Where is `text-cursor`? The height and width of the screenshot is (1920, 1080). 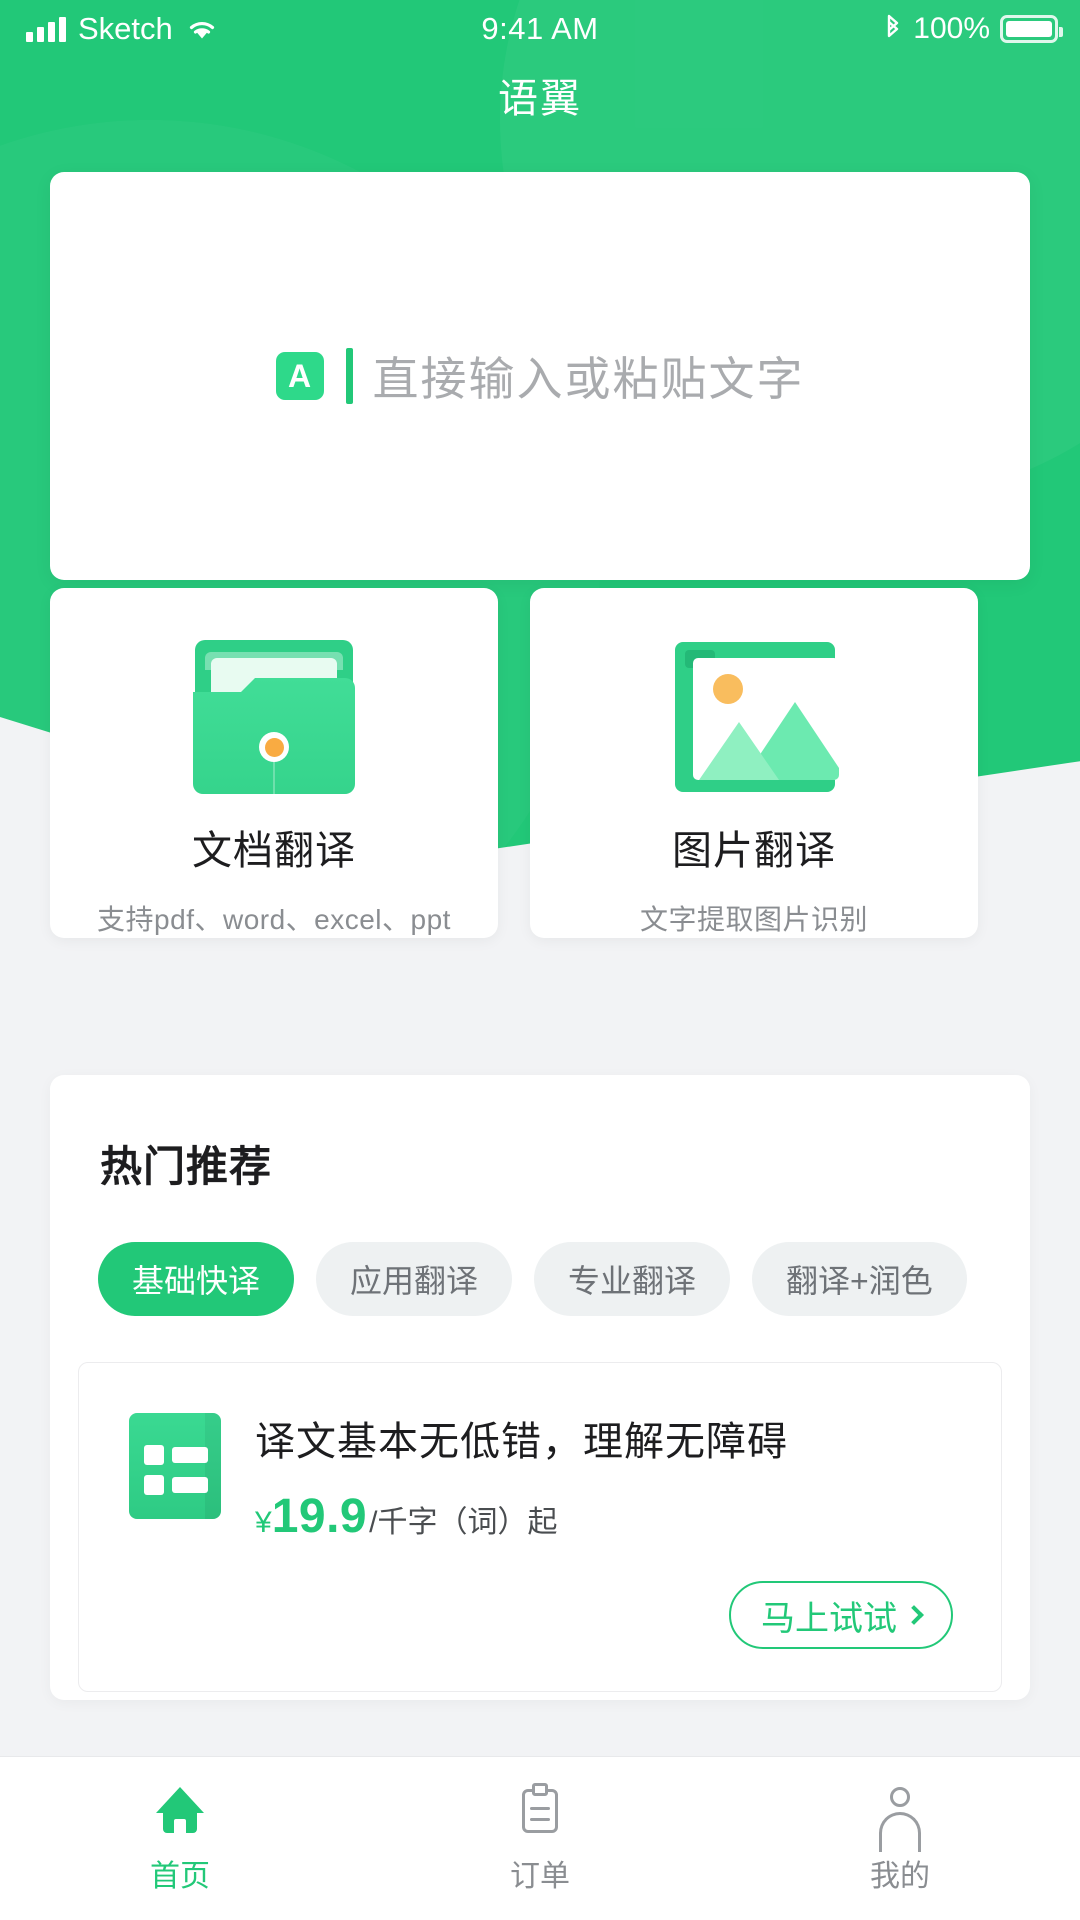 text-cursor is located at coordinates (349, 376).